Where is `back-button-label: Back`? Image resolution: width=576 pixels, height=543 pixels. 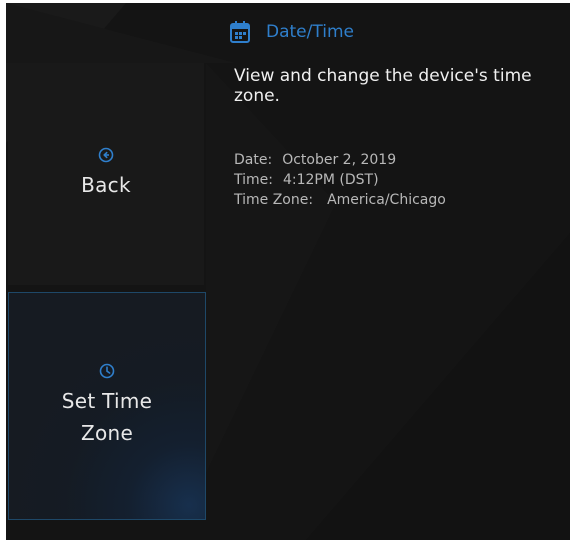
back-button-label: Back is located at coordinates (106, 185).